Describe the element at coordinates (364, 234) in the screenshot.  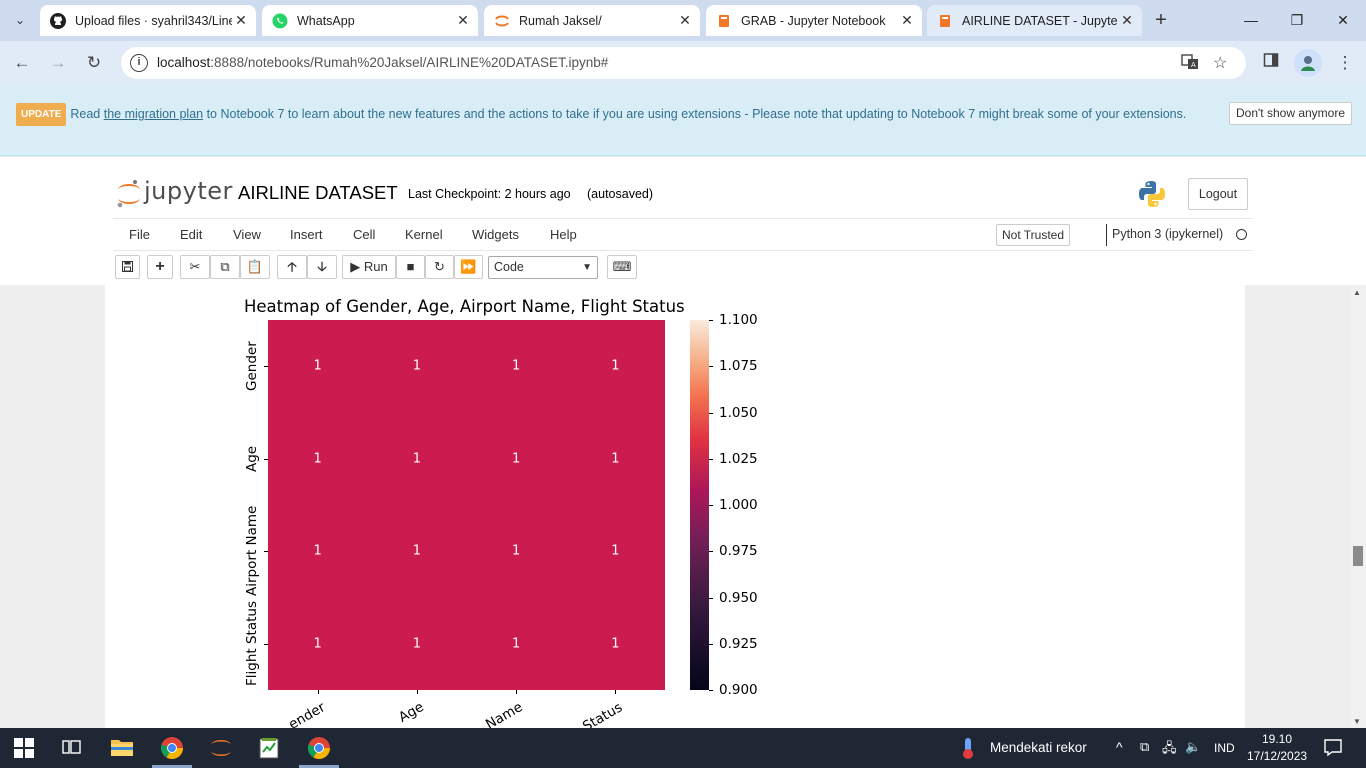
I see `menu-cell: Cell` at that location.